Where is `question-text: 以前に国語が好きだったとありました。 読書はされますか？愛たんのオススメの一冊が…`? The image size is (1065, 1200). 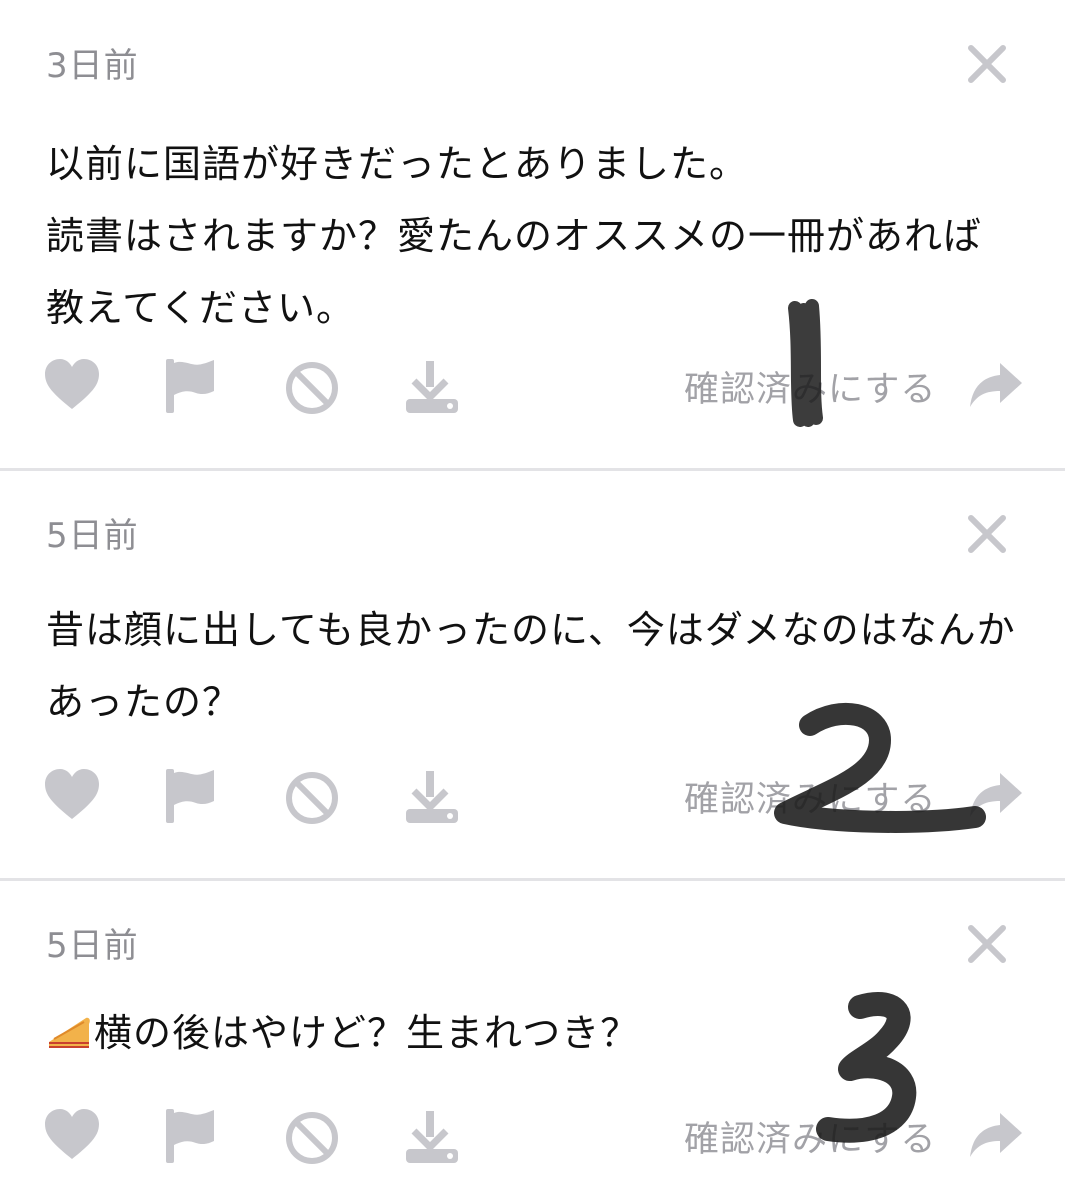
question-text: 以前に国語が好きだったとありました。 読書はされますか？愛たんのオススメの一冊が… is located at coordinates (514, 236).